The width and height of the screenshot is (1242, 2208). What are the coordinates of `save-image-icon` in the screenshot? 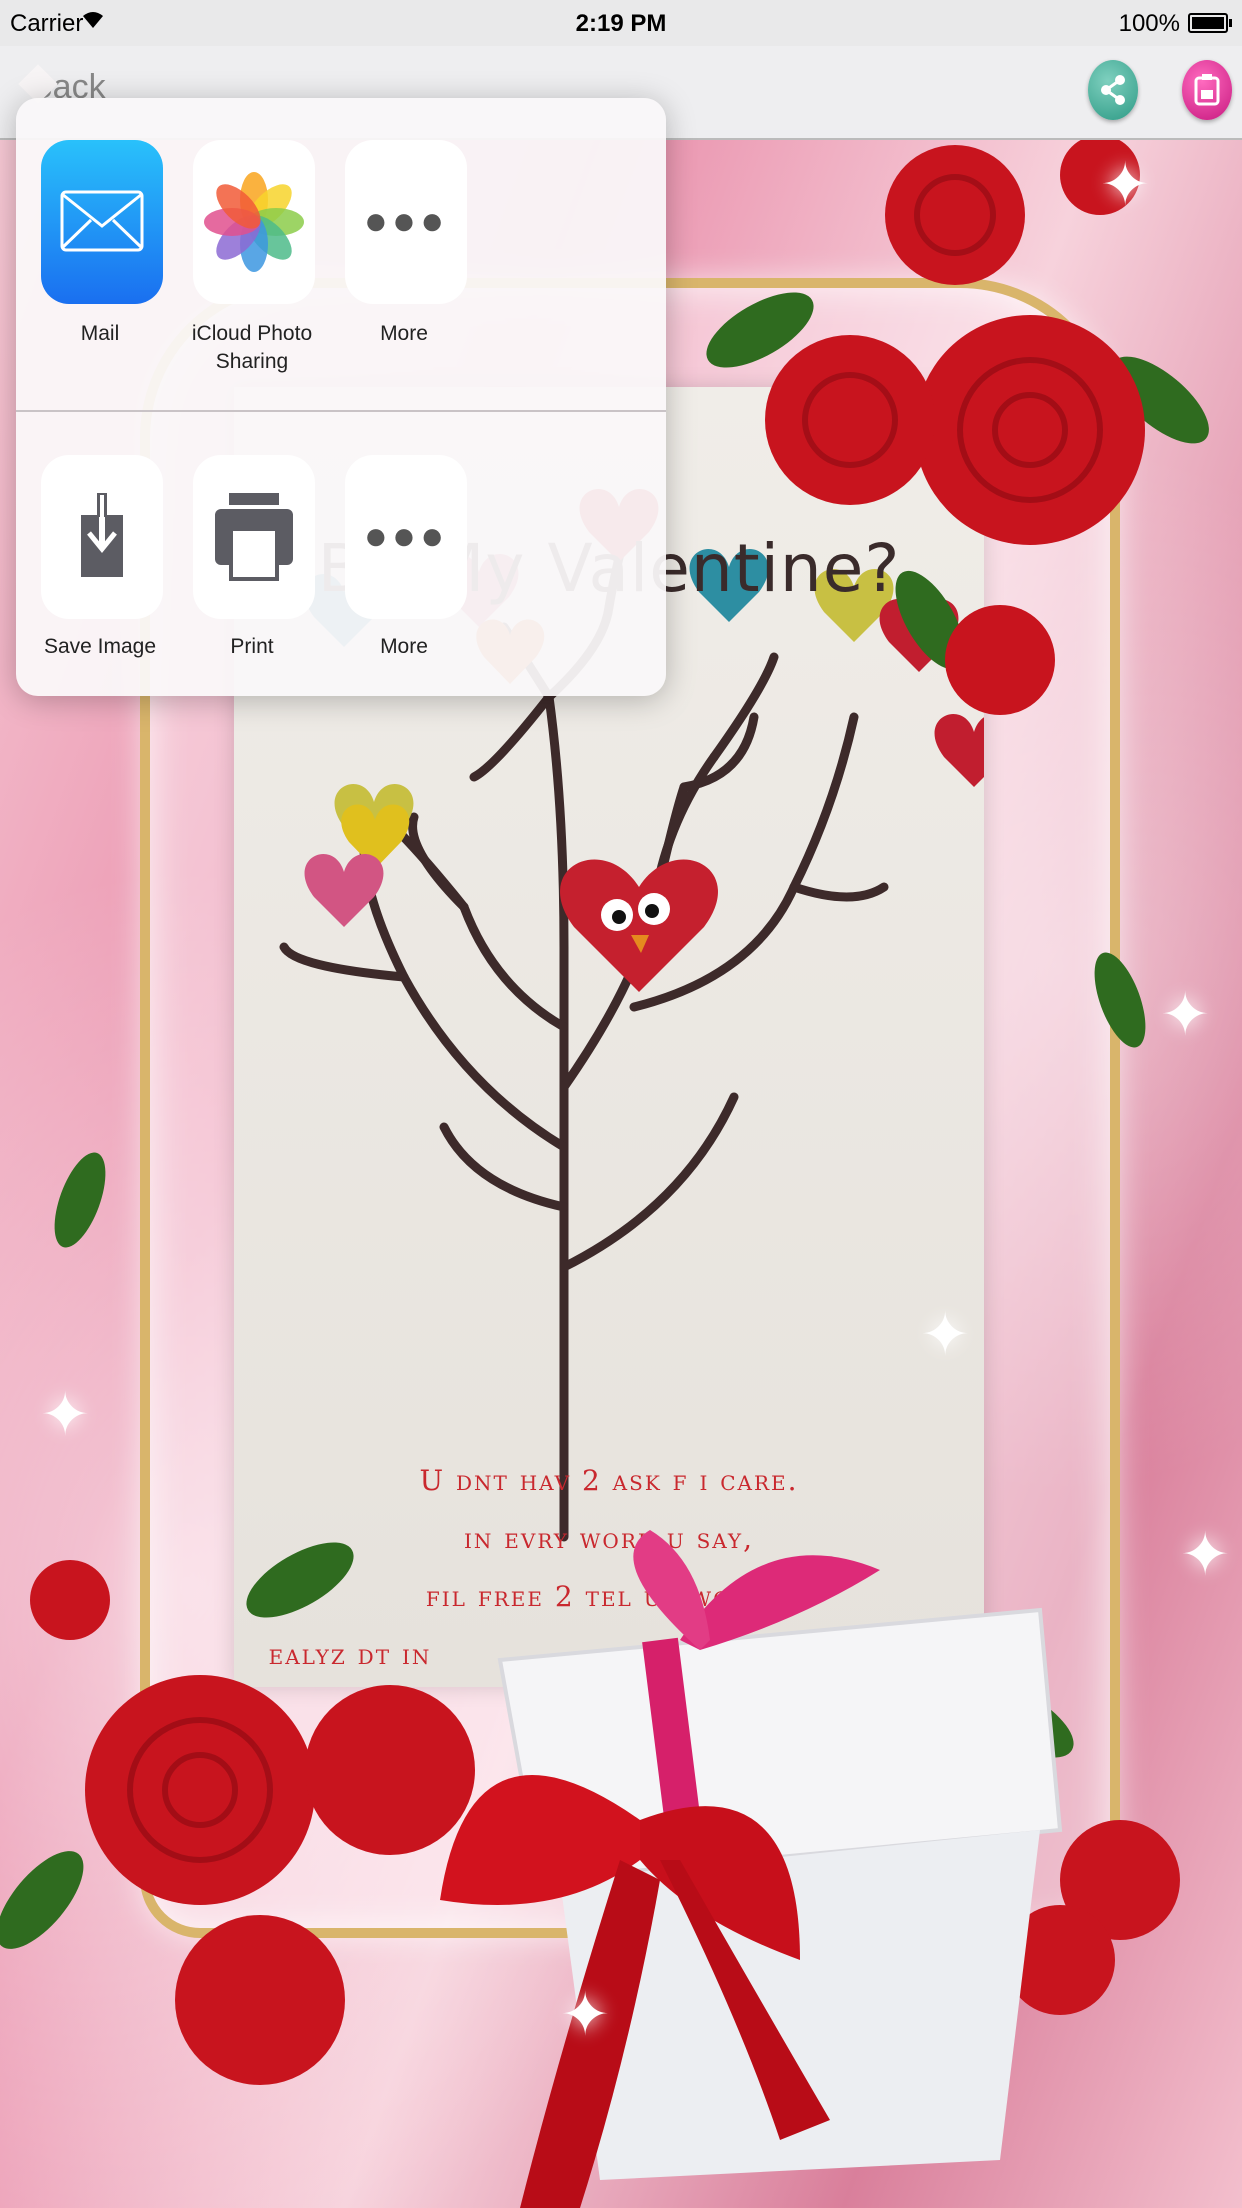 It's located at (102, 535).